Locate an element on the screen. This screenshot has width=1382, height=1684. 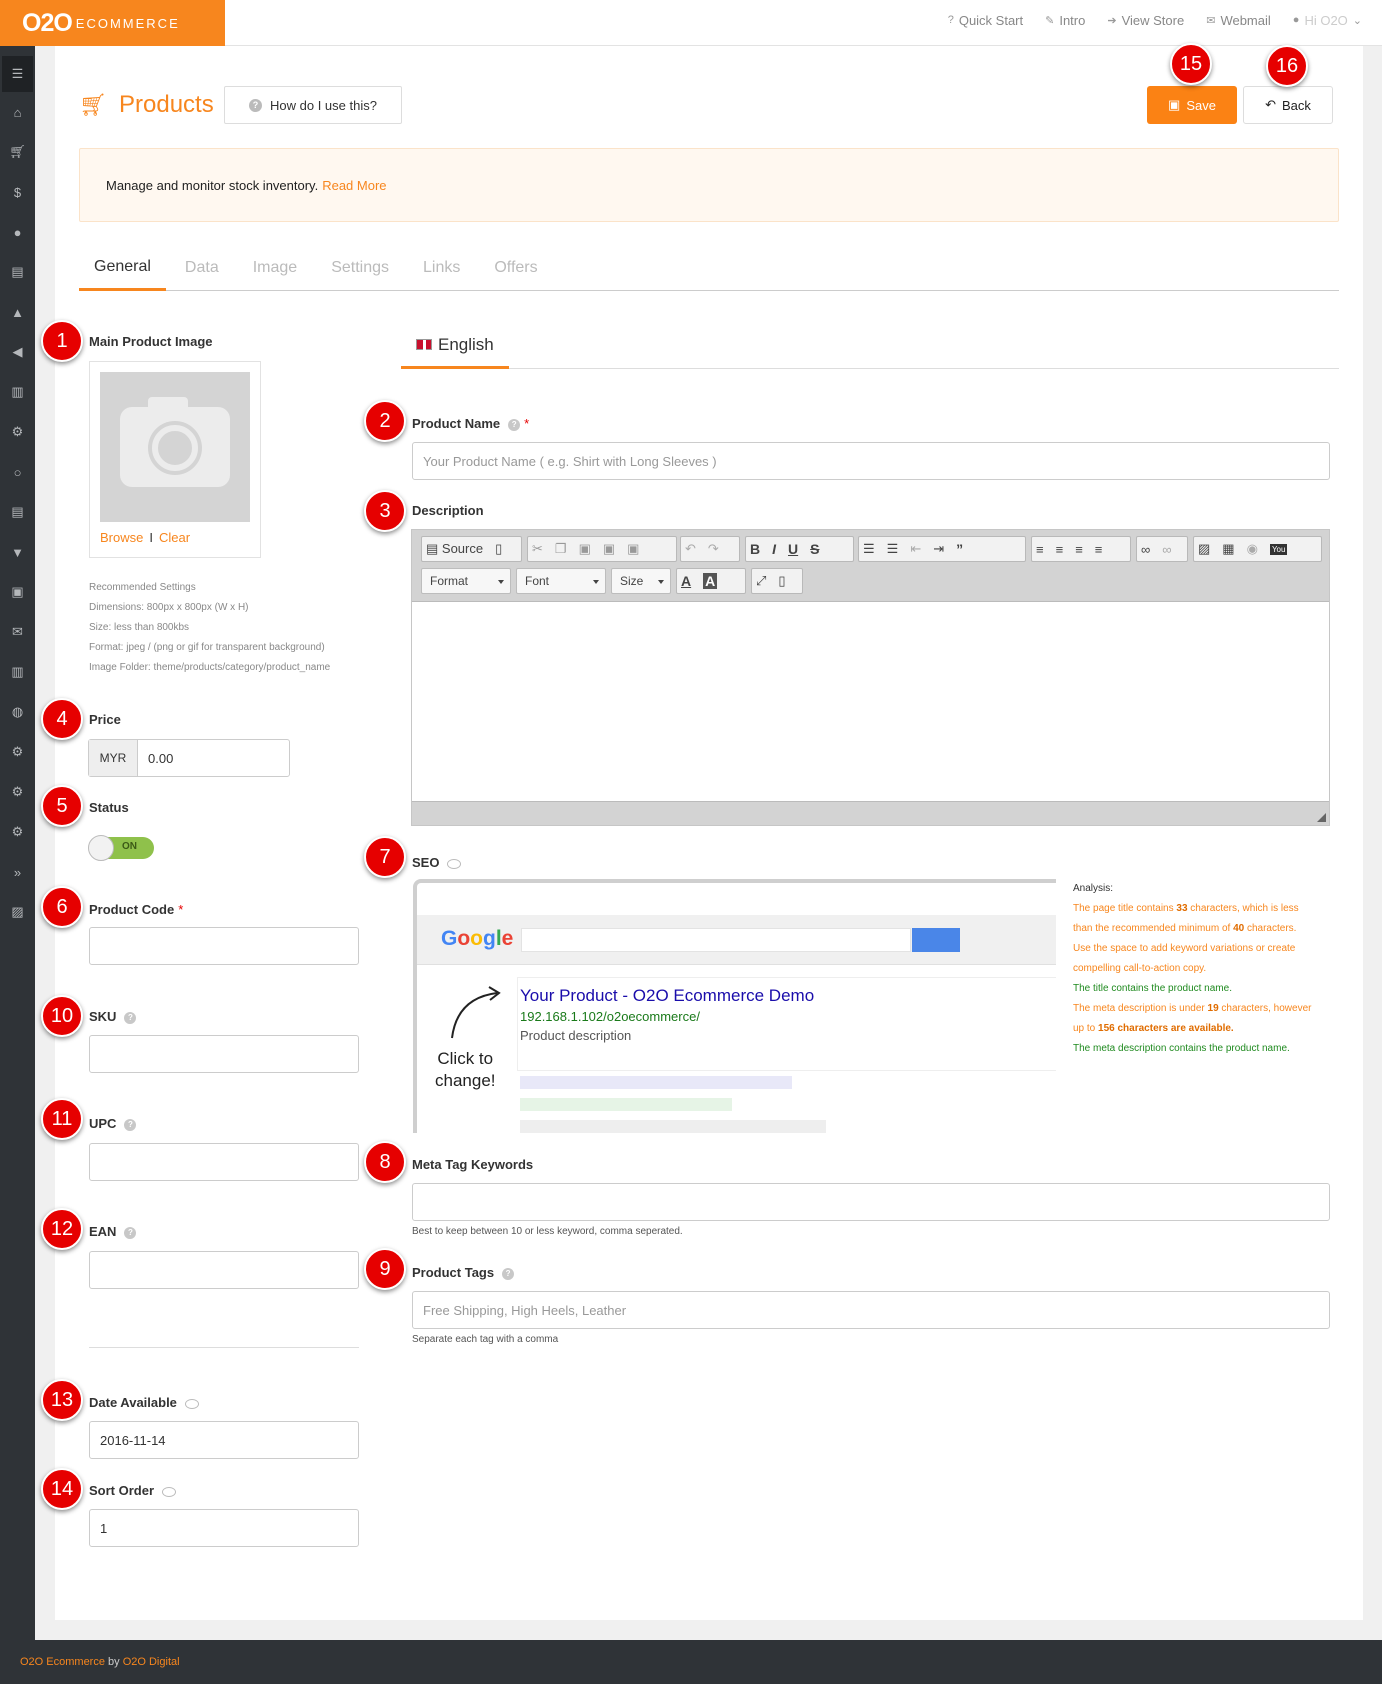
tab-image: Image is located at coordinates (275, 268).